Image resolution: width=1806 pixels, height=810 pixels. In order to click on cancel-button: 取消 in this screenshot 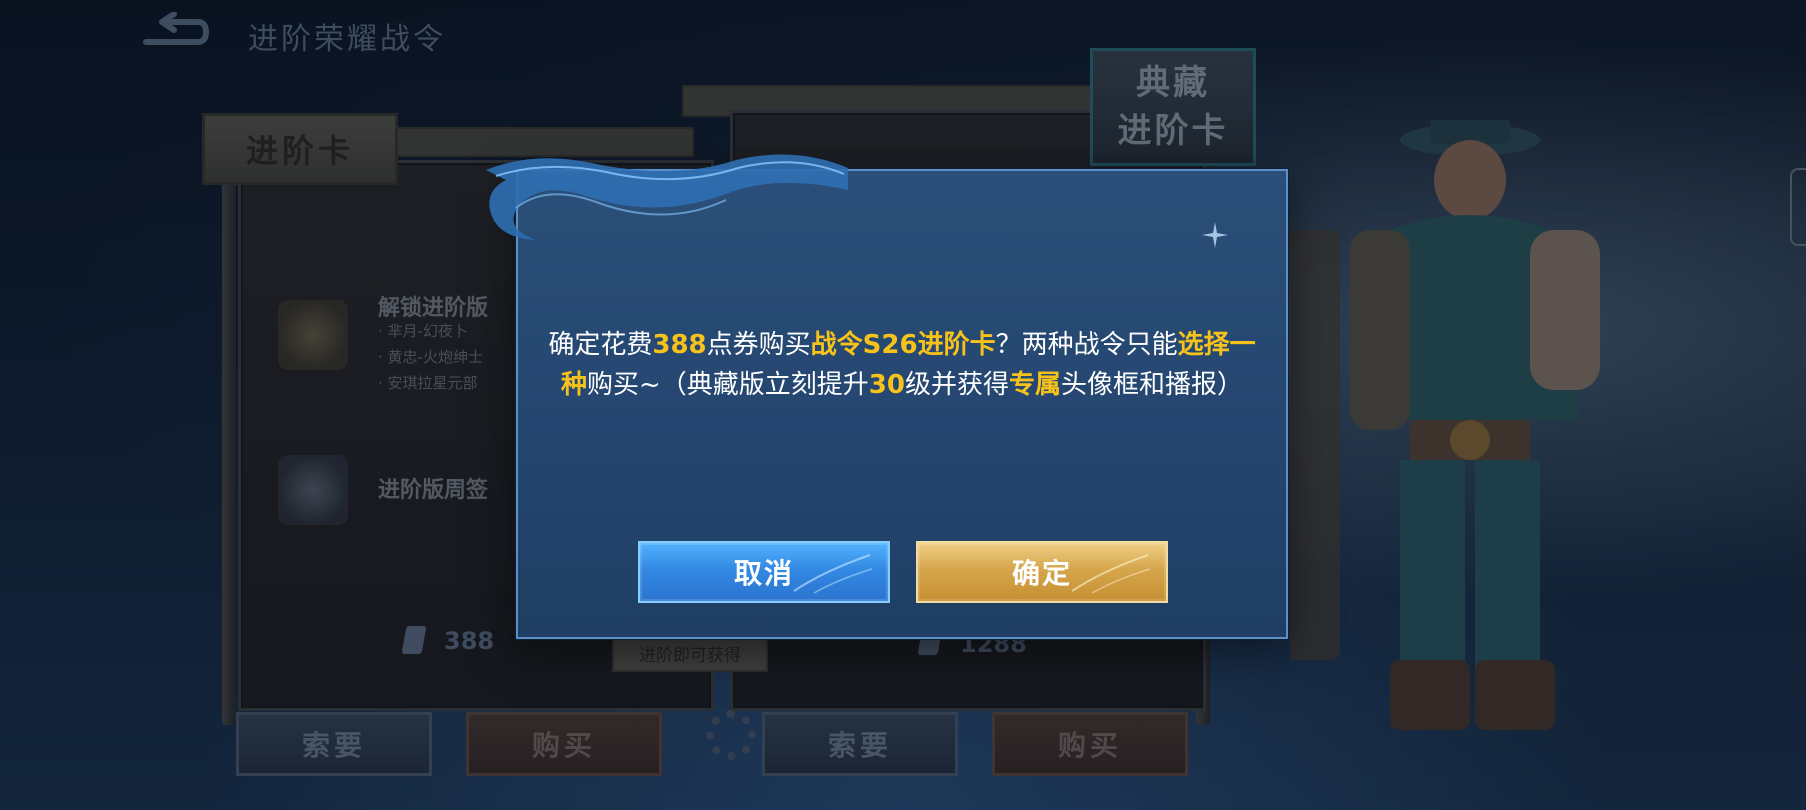, I will do `click(764, 572)`.